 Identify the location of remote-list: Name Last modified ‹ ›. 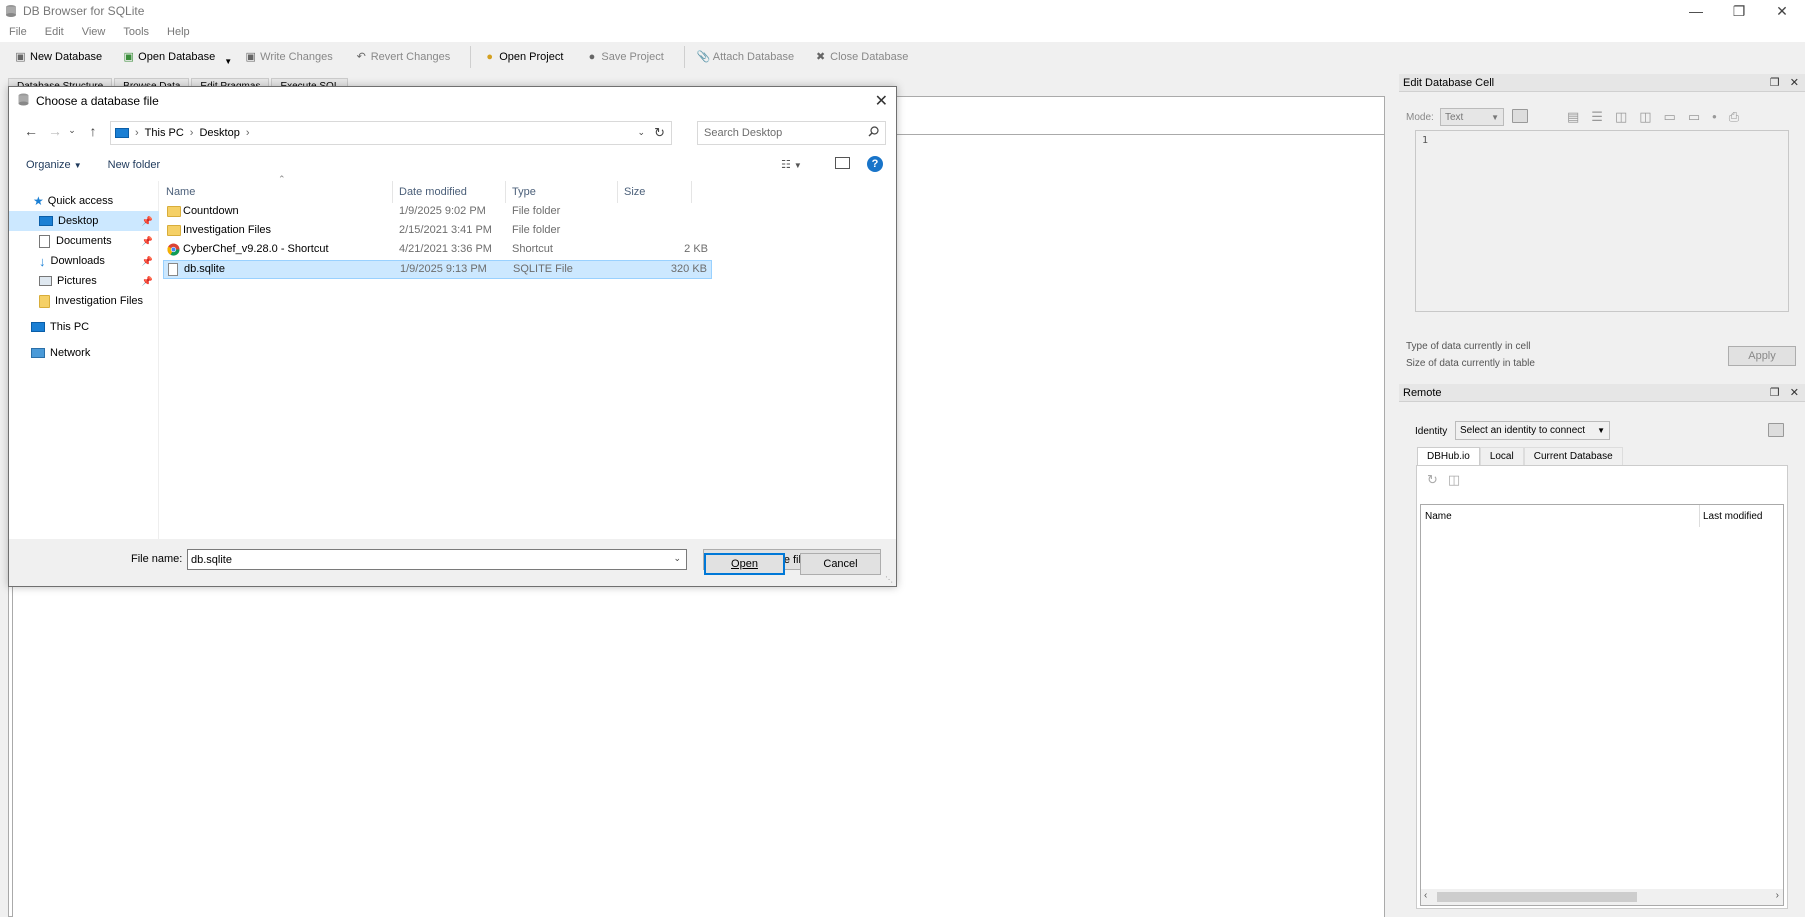
(1602, 705).